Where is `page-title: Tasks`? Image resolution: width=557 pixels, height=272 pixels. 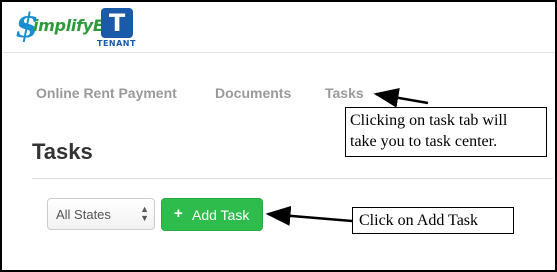
page-title: Tasks is located at coordinates (62, 151).